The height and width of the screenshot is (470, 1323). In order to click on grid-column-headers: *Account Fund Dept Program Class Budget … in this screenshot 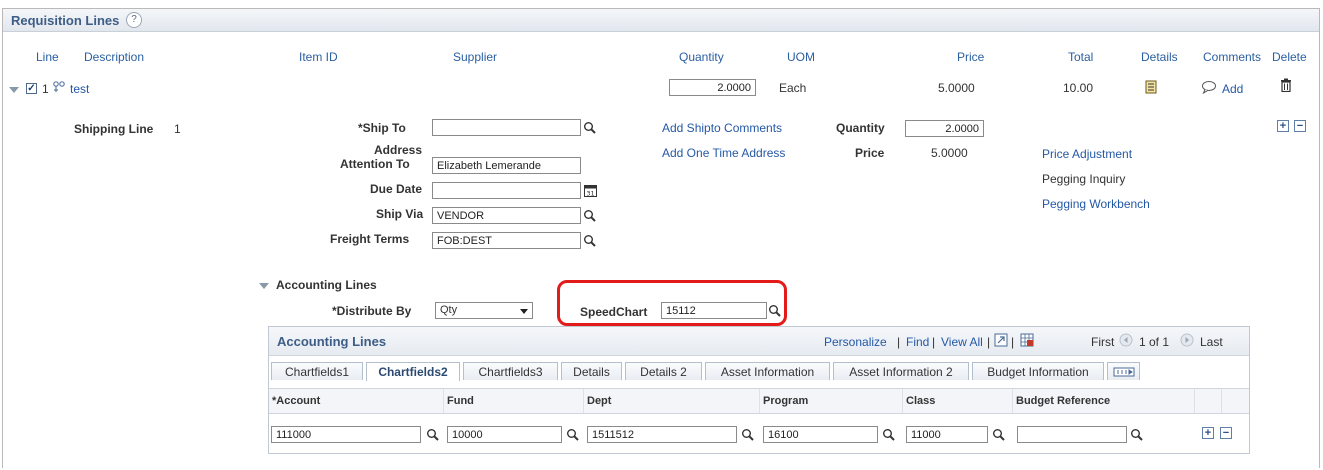, I will do `click(759, 401)`.